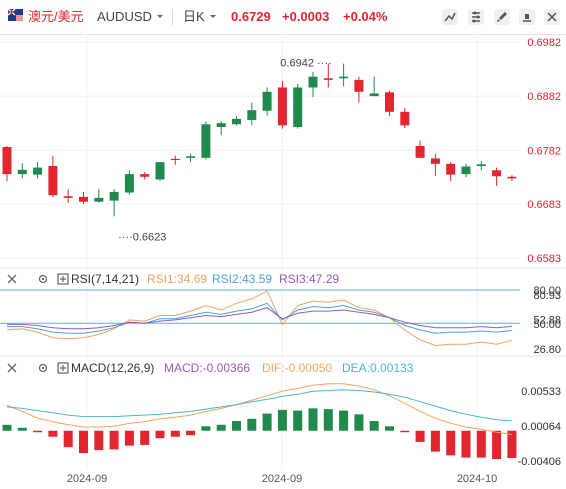 This screenshot has height=489, width=566. Describe the element at coordinates (539, 462) in the screenshot. I see `macd-tick-label: -0.00406` at that location.